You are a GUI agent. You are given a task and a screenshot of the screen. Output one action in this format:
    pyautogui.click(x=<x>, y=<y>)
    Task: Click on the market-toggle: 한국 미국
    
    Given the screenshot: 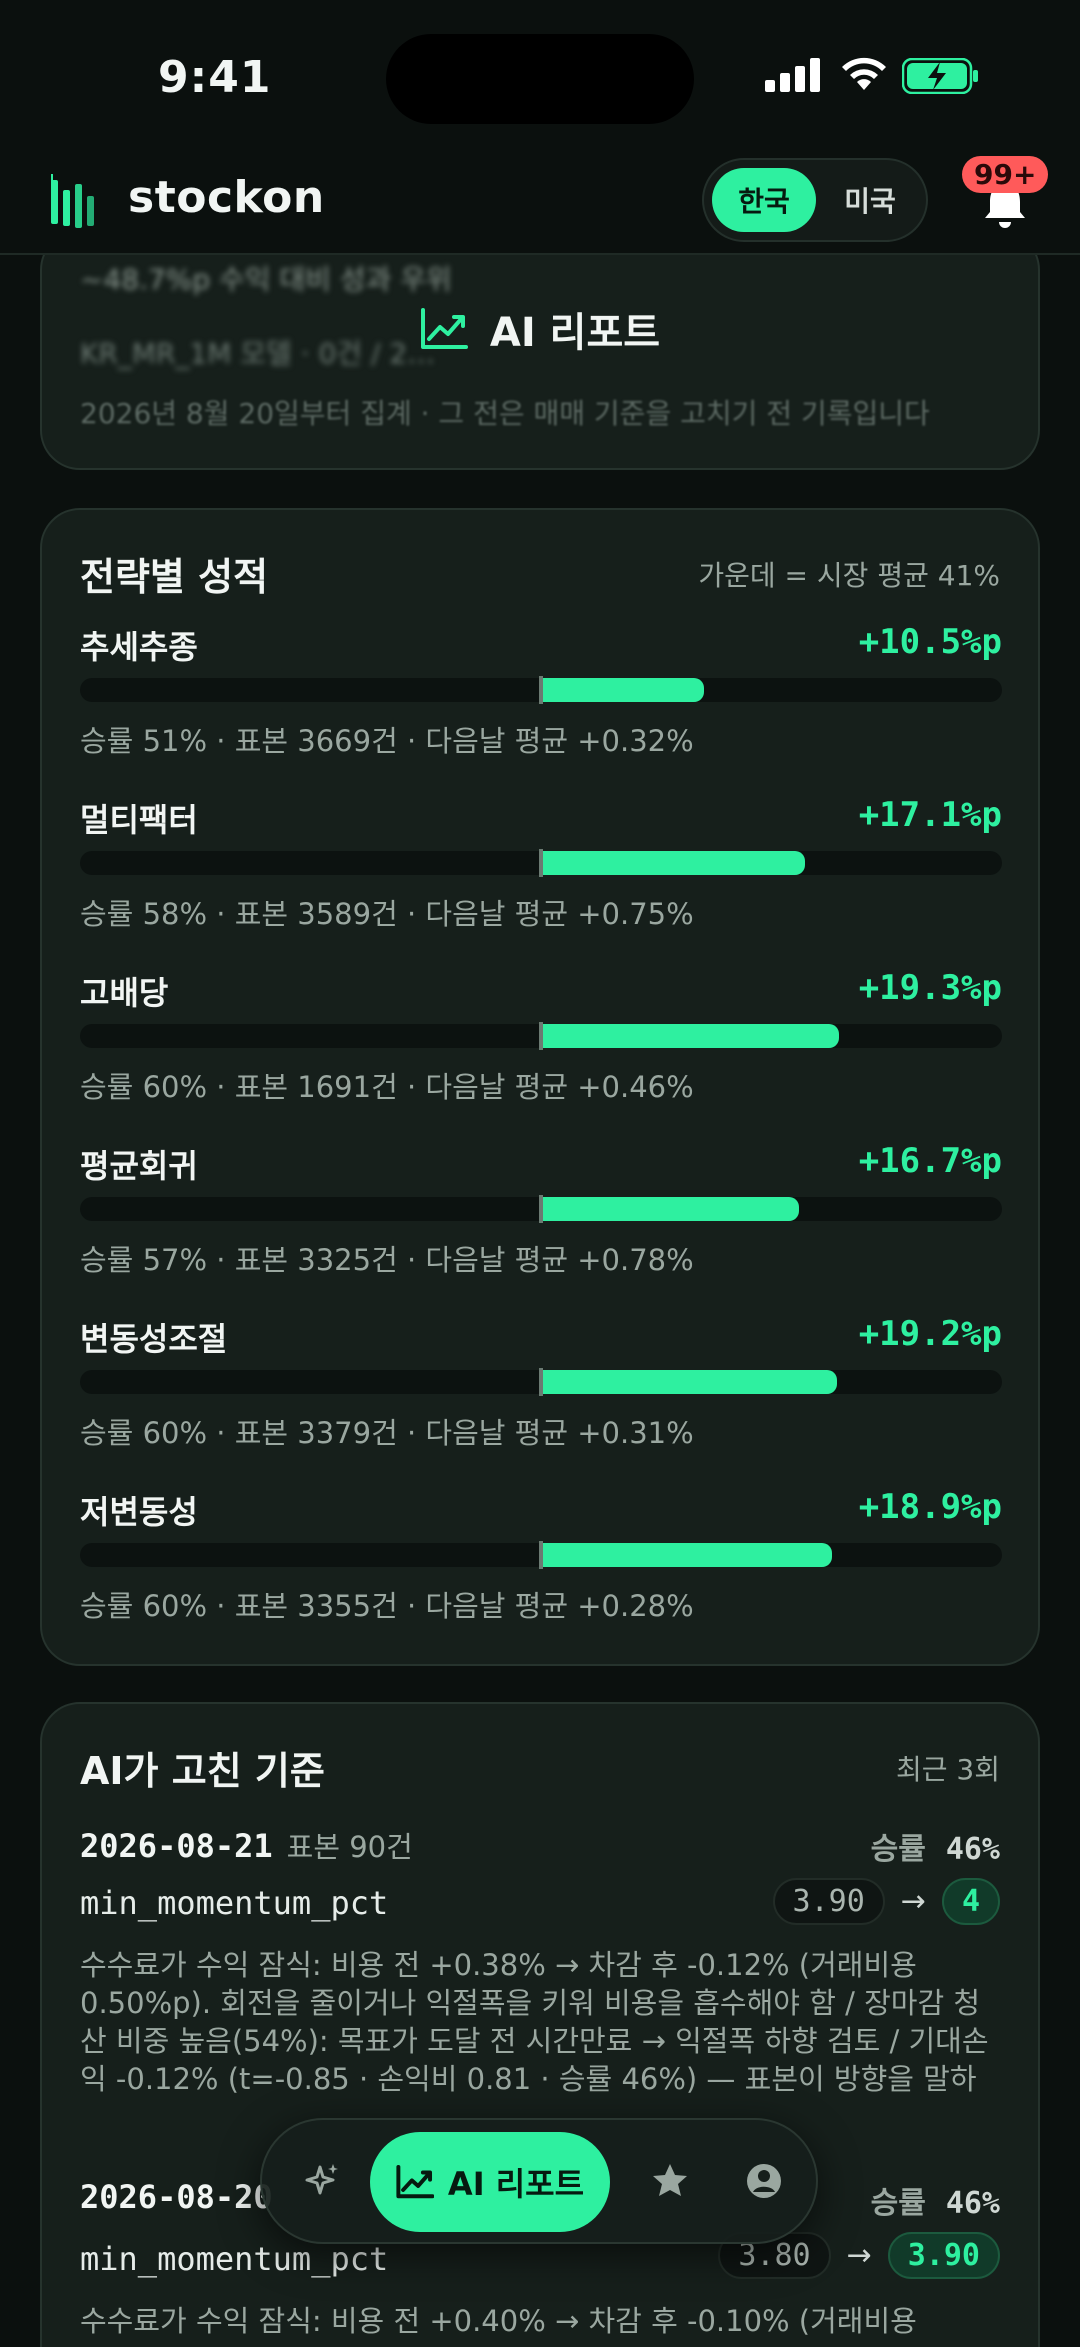 What is the action you would take?
    pyautogui.click(x=815, y=200)
    